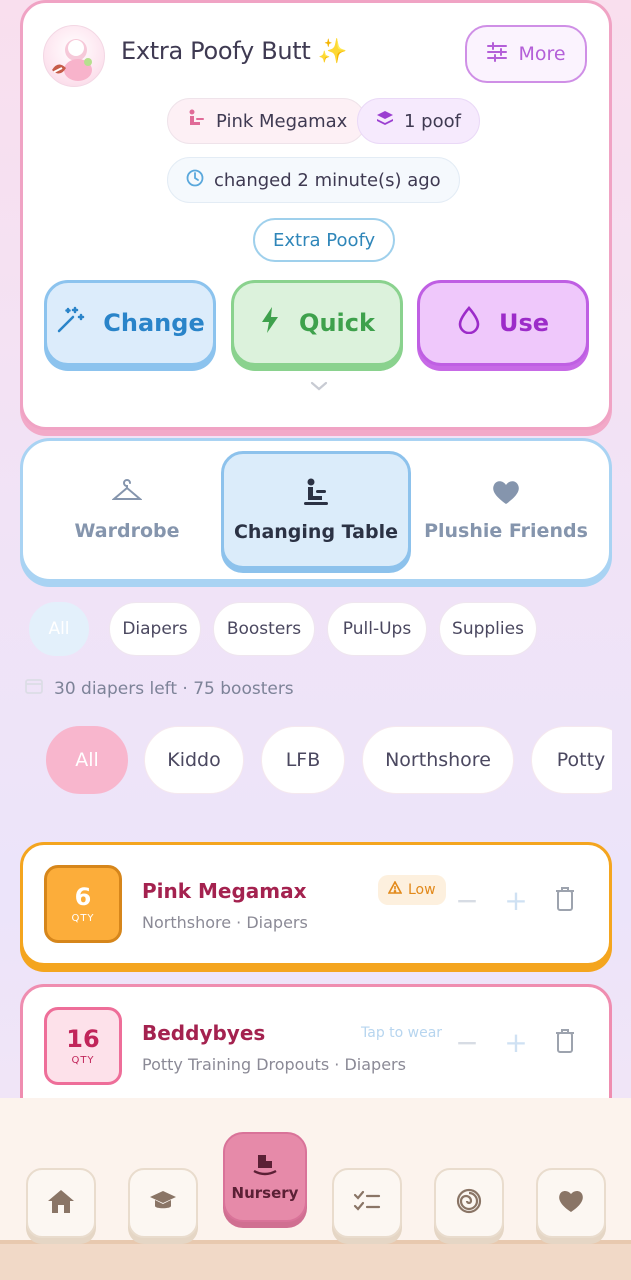 Image resolution: width=631 pixels, height=1280 pixels. I want to click on nav-floor, so click(315, 1260).